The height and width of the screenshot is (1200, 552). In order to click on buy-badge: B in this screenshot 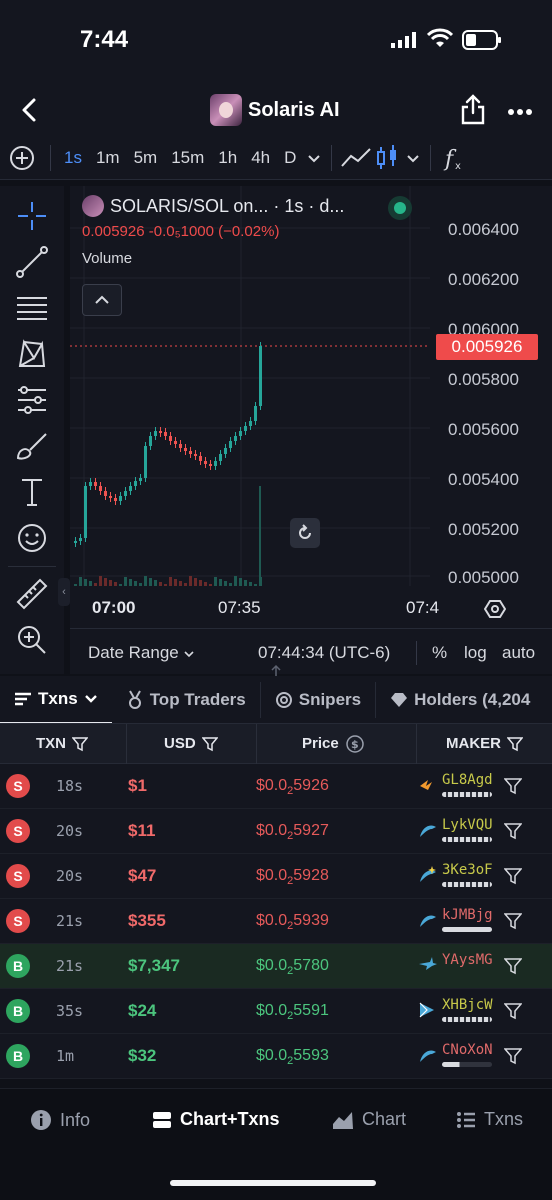, I will do `click(18, 1056)`.